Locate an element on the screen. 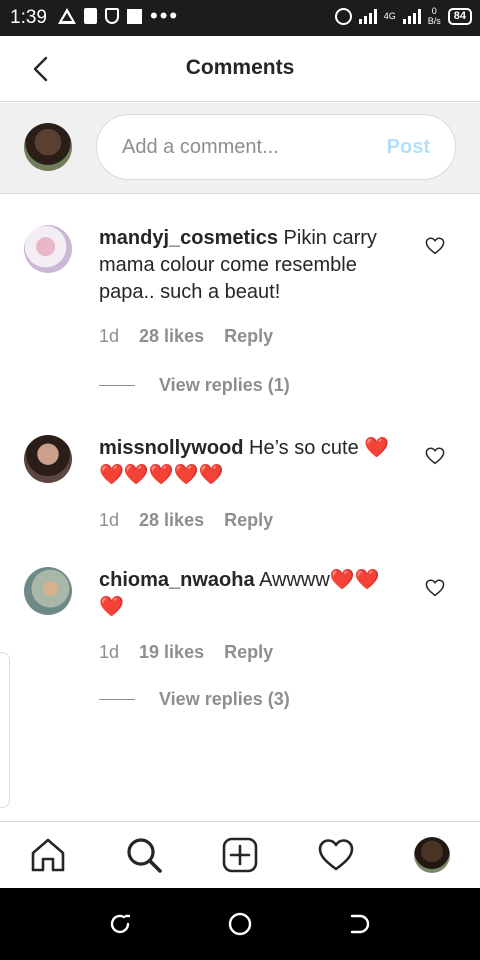 The width and height of the screenshot is (480, 960). comment-username: chioma_nwaoha is located at coordinates (177, 580).